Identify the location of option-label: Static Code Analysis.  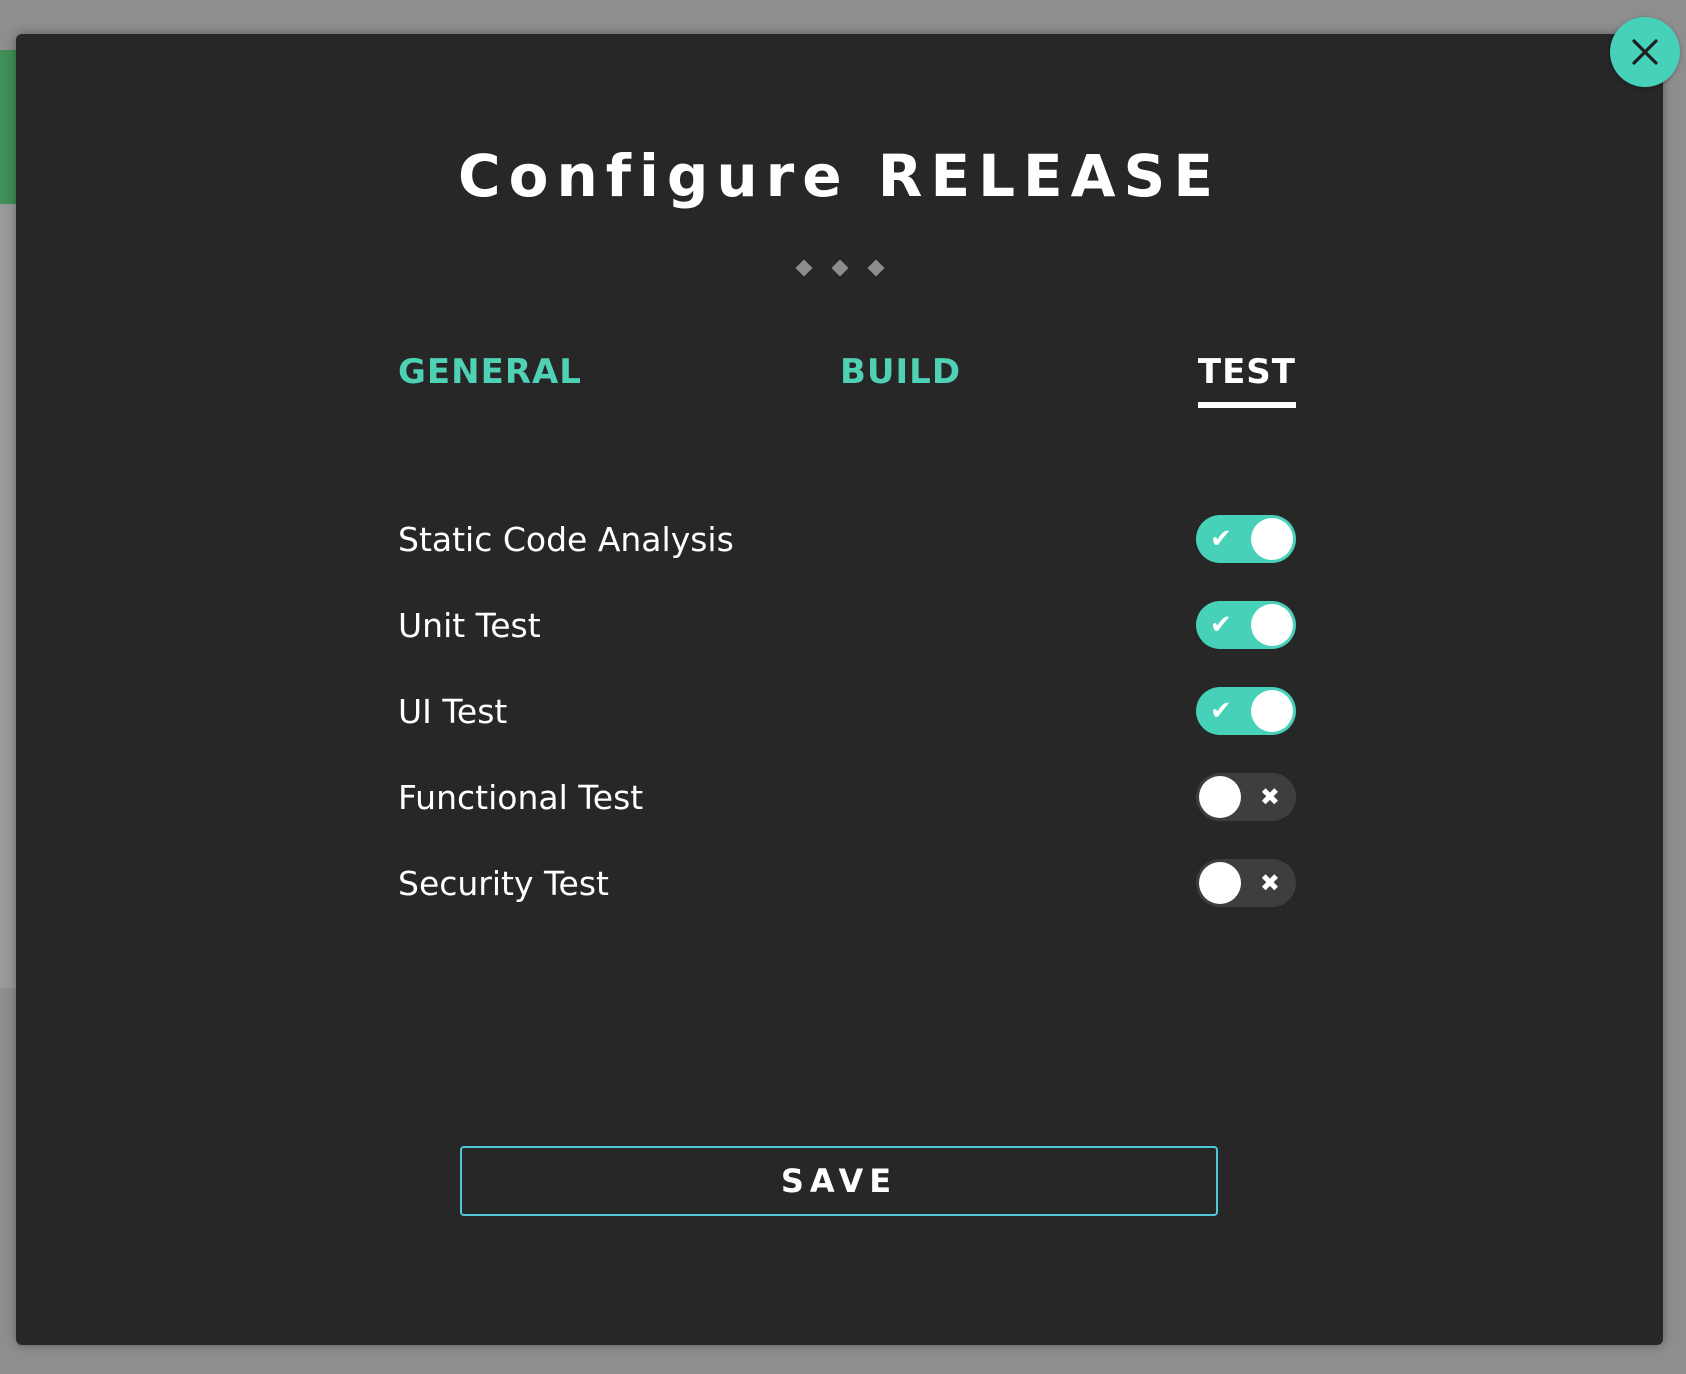
(566, 539).